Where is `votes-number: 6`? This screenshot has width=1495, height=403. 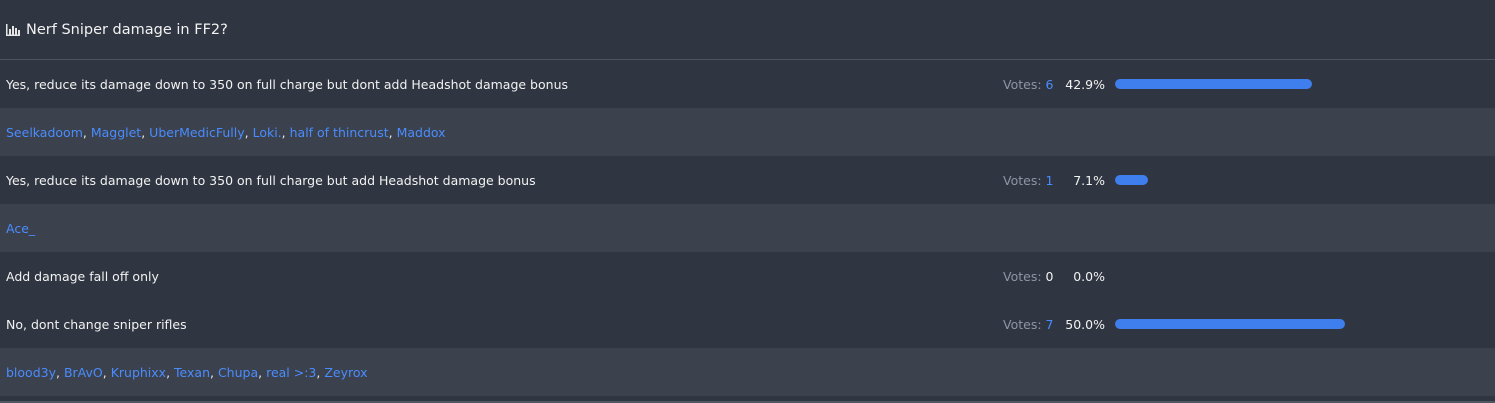
votes-number: 6 is located at coordinates (1050, 84).